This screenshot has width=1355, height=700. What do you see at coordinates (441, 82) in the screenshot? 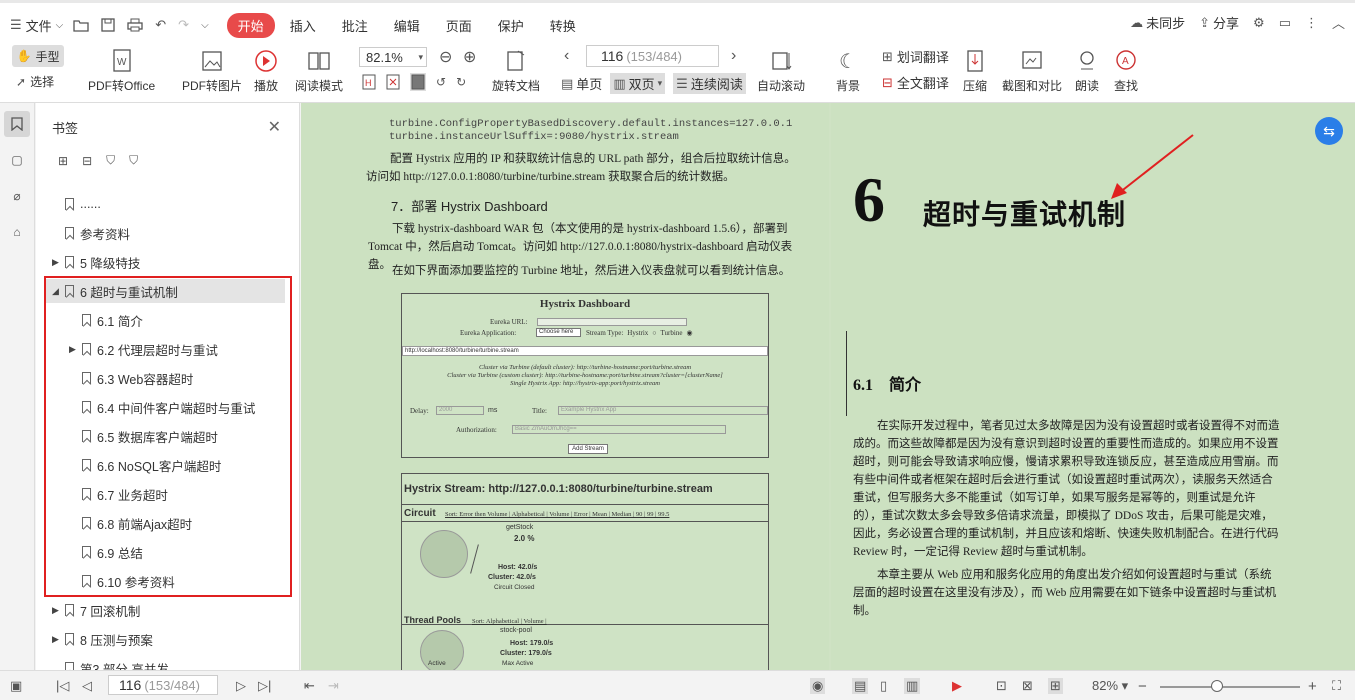
I see `rotate-left-icon: ↺` at bounding box center [441, 82].